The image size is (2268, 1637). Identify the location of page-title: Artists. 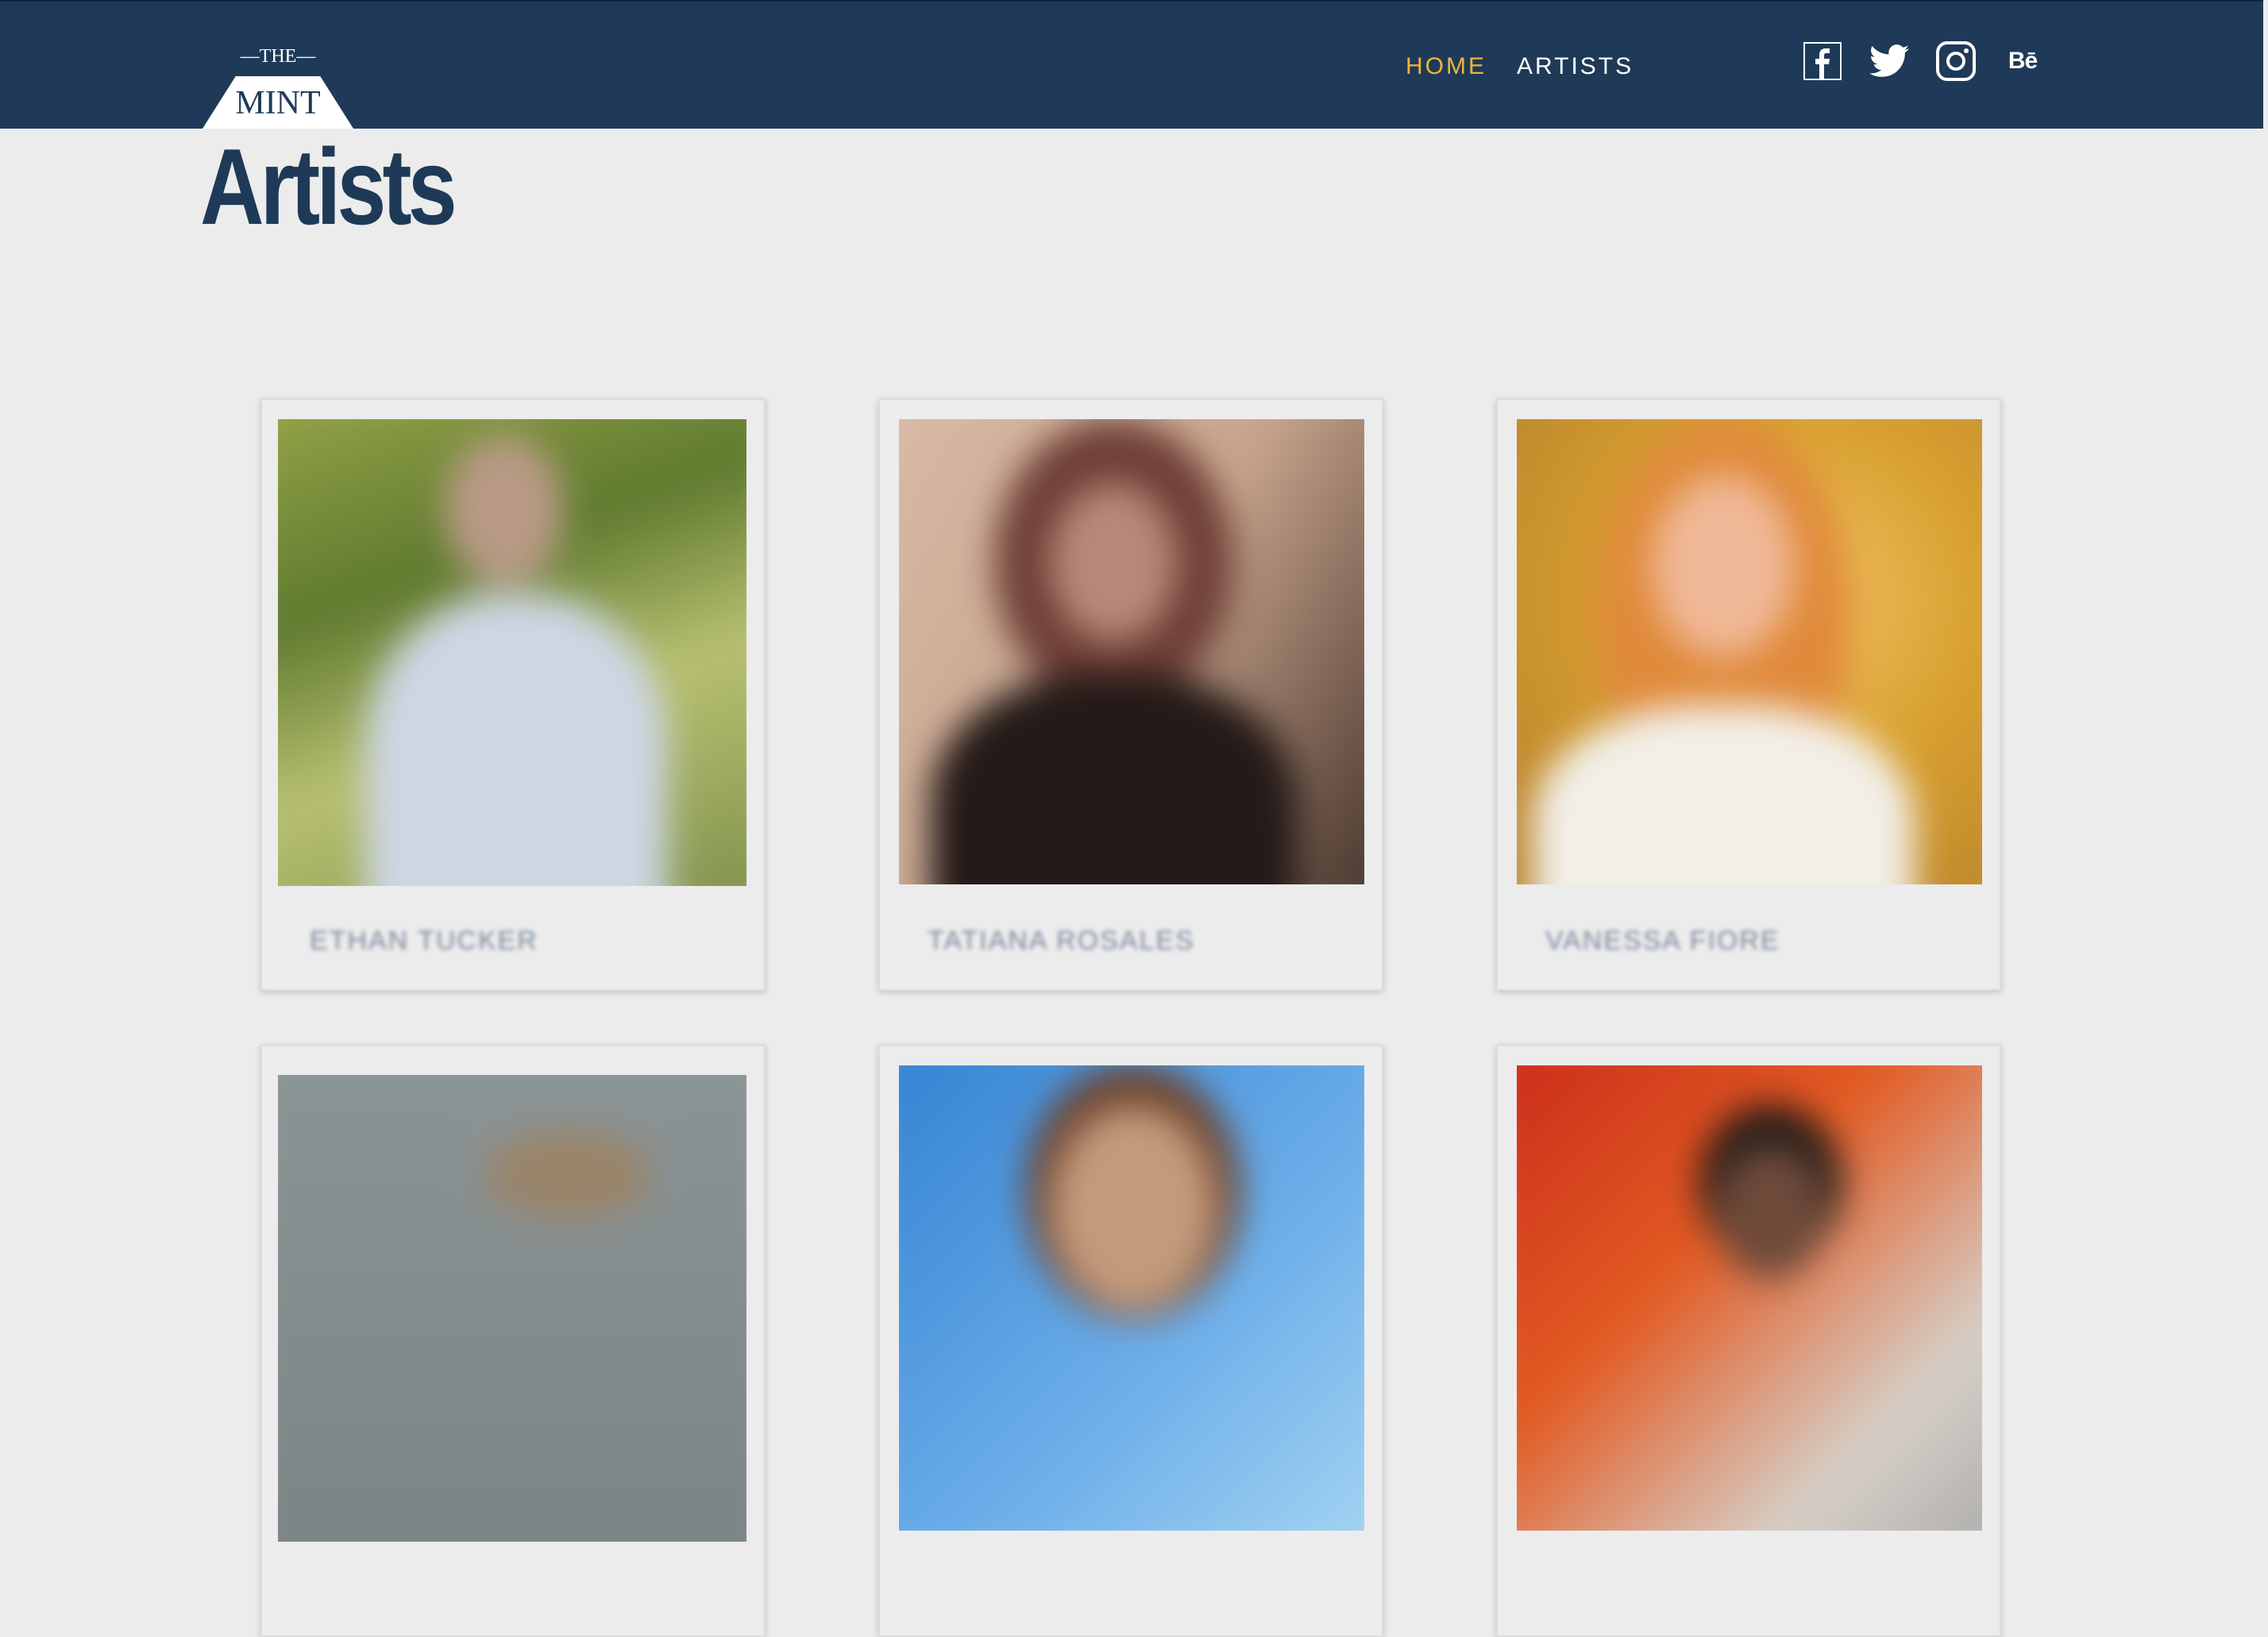
(328, 186).